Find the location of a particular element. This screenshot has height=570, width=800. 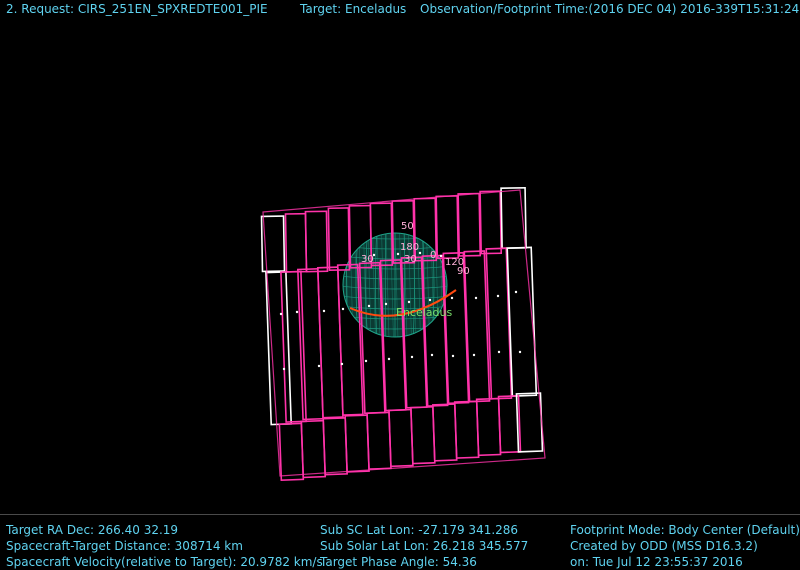

enceladus-label: Enceladus is located at coordinates (424, 312).